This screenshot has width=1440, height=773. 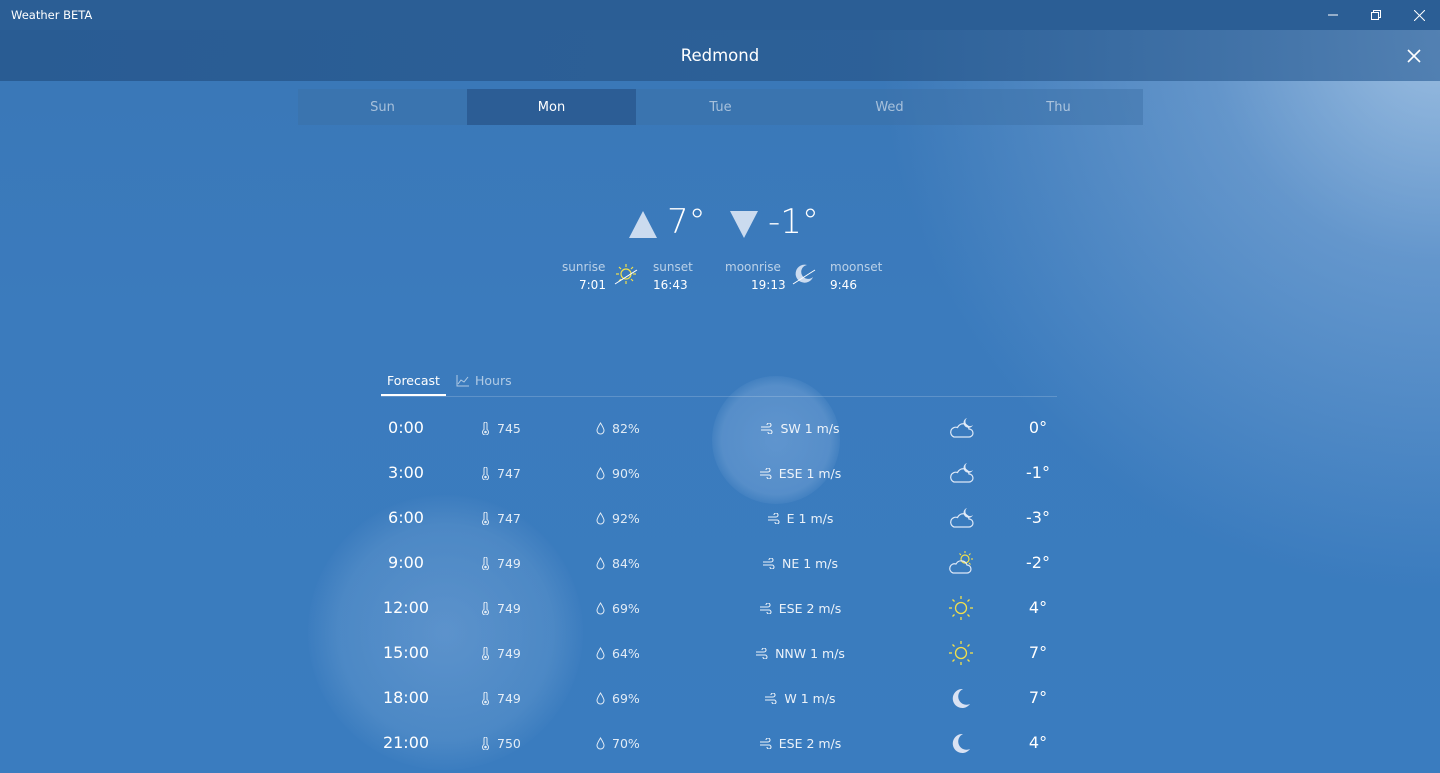 I want to click on row-time: 6:00, so click(x=406, y=517).